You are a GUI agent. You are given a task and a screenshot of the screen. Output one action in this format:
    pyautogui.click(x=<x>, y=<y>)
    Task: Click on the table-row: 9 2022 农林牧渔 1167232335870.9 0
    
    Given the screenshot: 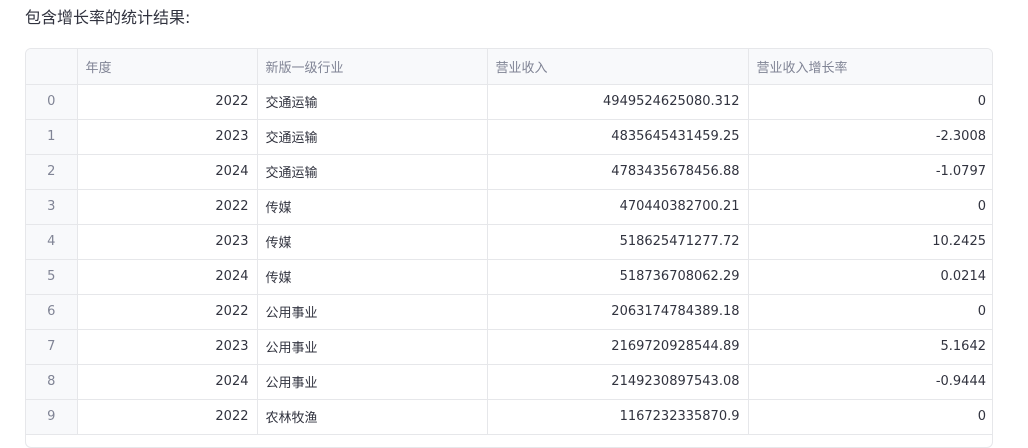 What is the action you would take?
    pyautogui.click(x=509, y=417)
    